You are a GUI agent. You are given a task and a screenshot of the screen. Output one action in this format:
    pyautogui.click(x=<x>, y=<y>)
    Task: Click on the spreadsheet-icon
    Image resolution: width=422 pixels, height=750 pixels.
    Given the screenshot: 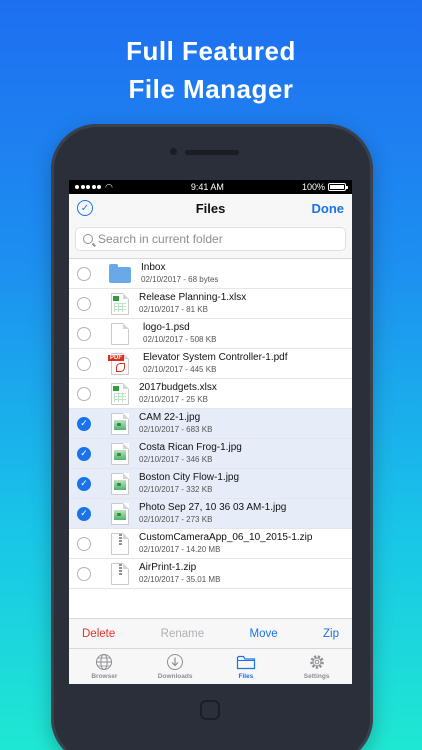 What is the action you would take?
    pyautogui.click(x=120, y=393)
    